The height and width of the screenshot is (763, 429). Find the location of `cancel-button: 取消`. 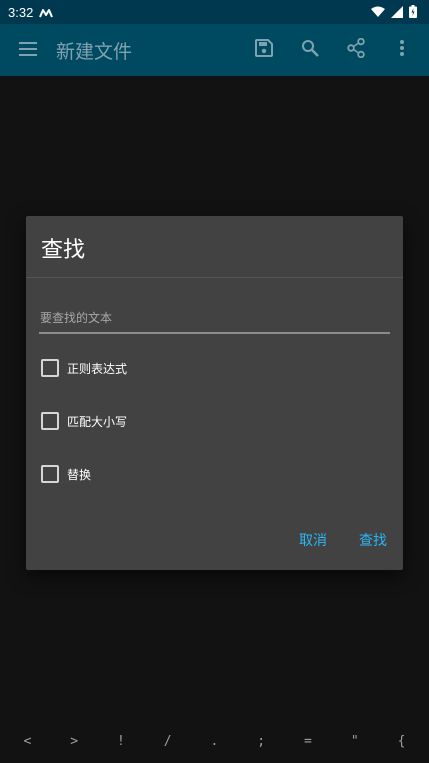

cancel-button: 取消 is located at coordinates (313, 540).